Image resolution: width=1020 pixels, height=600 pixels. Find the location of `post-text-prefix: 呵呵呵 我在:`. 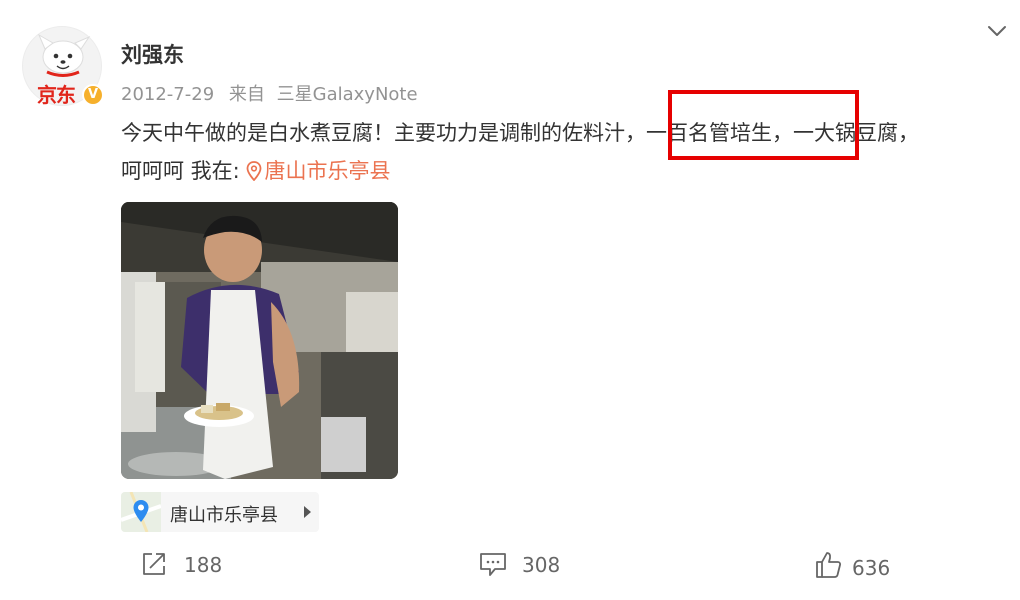

post-text-prefix: 呵呵呵 我在: is located at coordinates (180, 171).